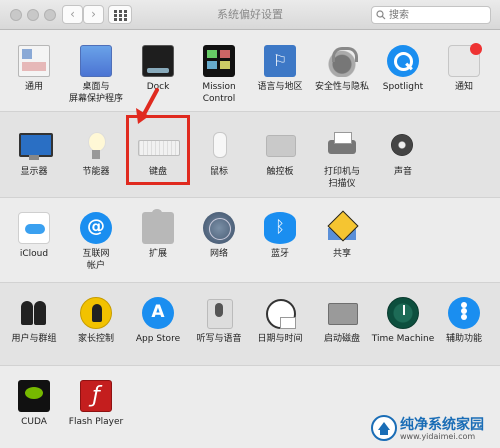  I want to click on parental-controls-icon, so click(96, 313).